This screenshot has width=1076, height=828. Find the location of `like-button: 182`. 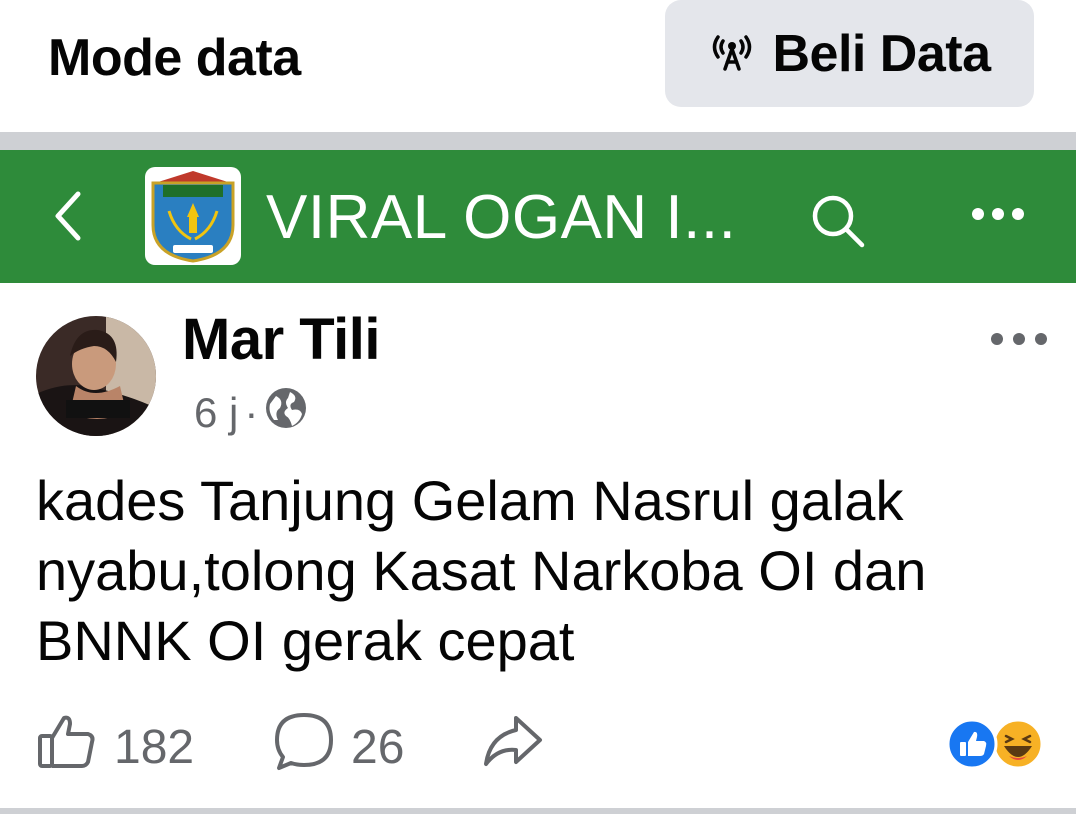

like-button: 182 is located at coordinates (115, 747).